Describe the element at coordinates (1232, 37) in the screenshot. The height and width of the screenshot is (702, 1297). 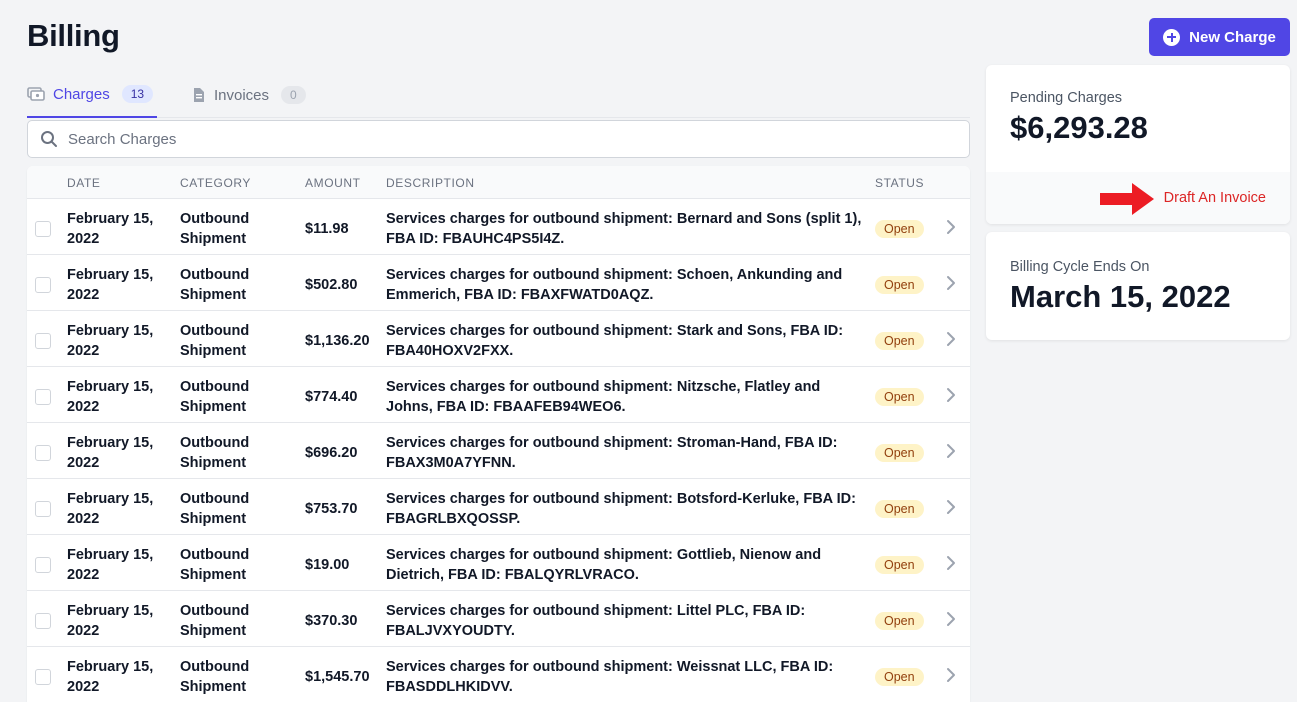
I see `new-charge-label: New Charge` at that location.